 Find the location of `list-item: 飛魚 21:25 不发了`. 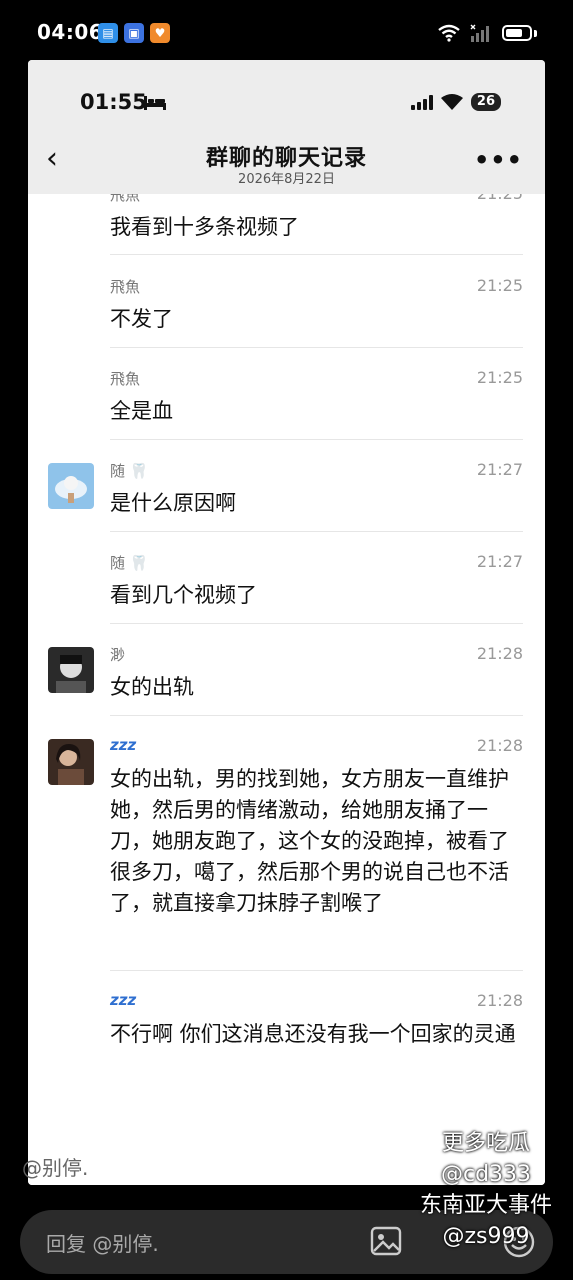

list-item: 飛魚 21:25 不发了 is located at coordinates (286, 306).